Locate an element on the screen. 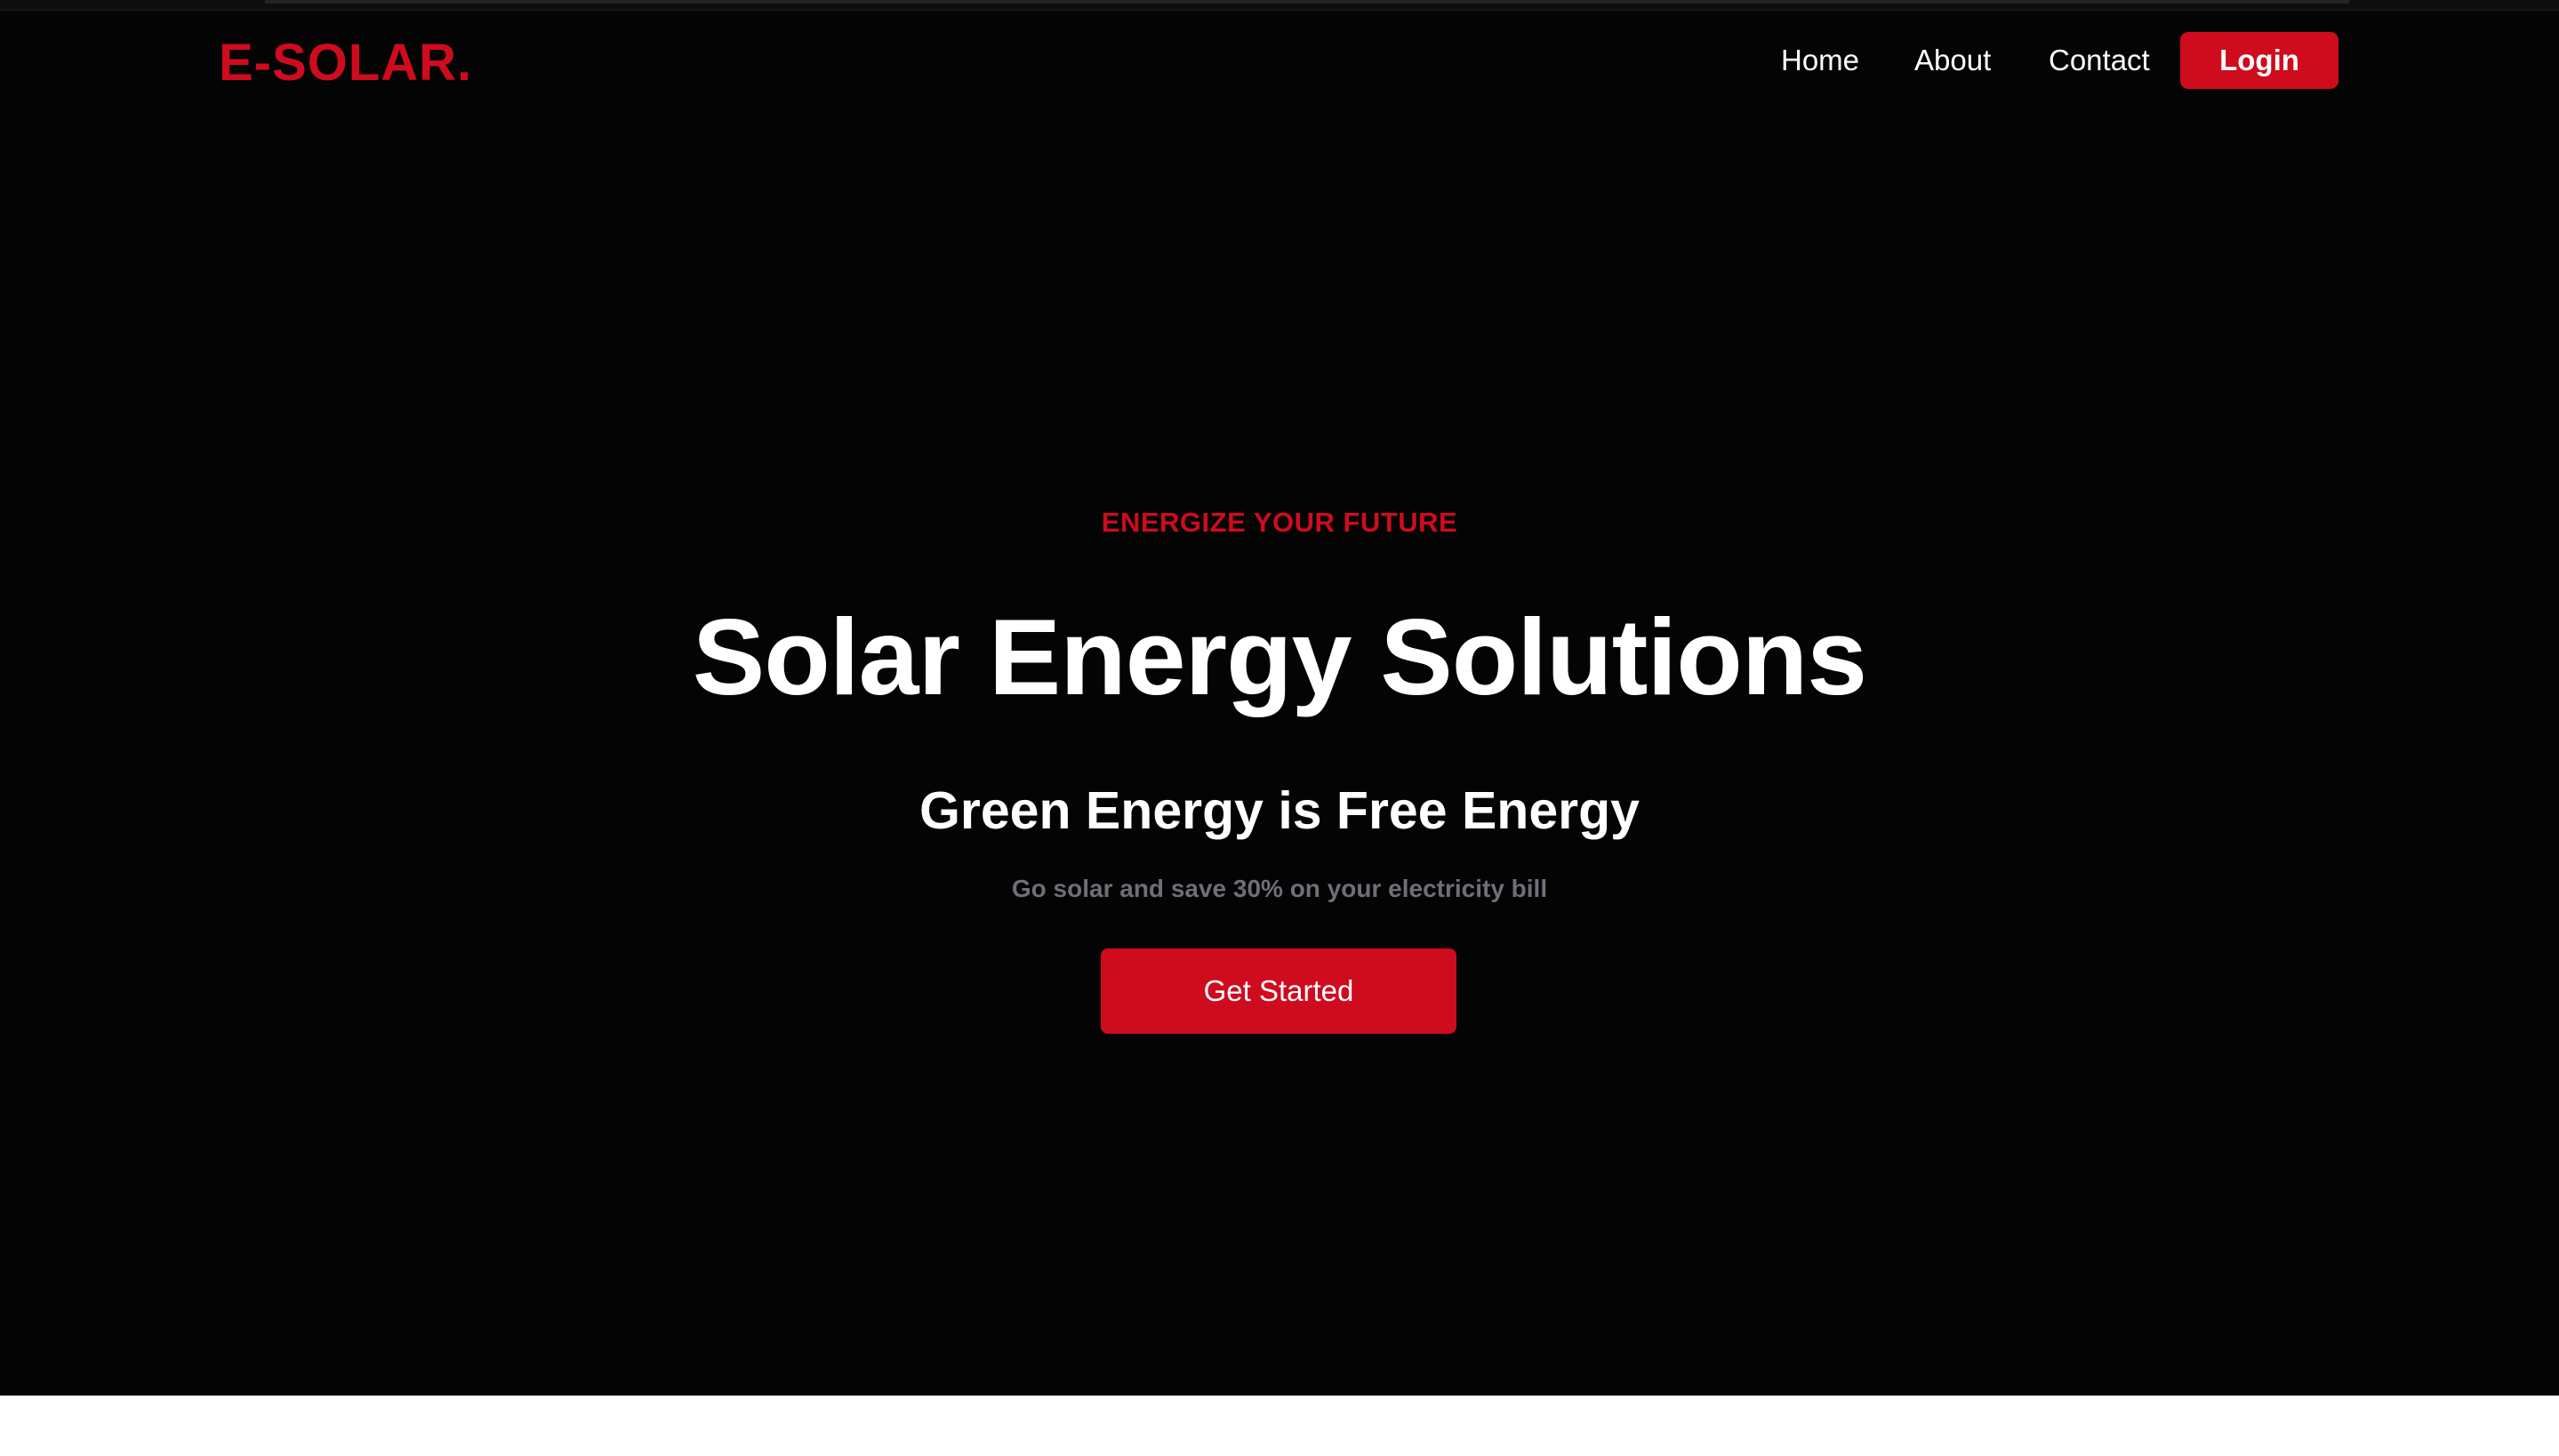  top-strip-bar is located at coordinates (1307, 2).